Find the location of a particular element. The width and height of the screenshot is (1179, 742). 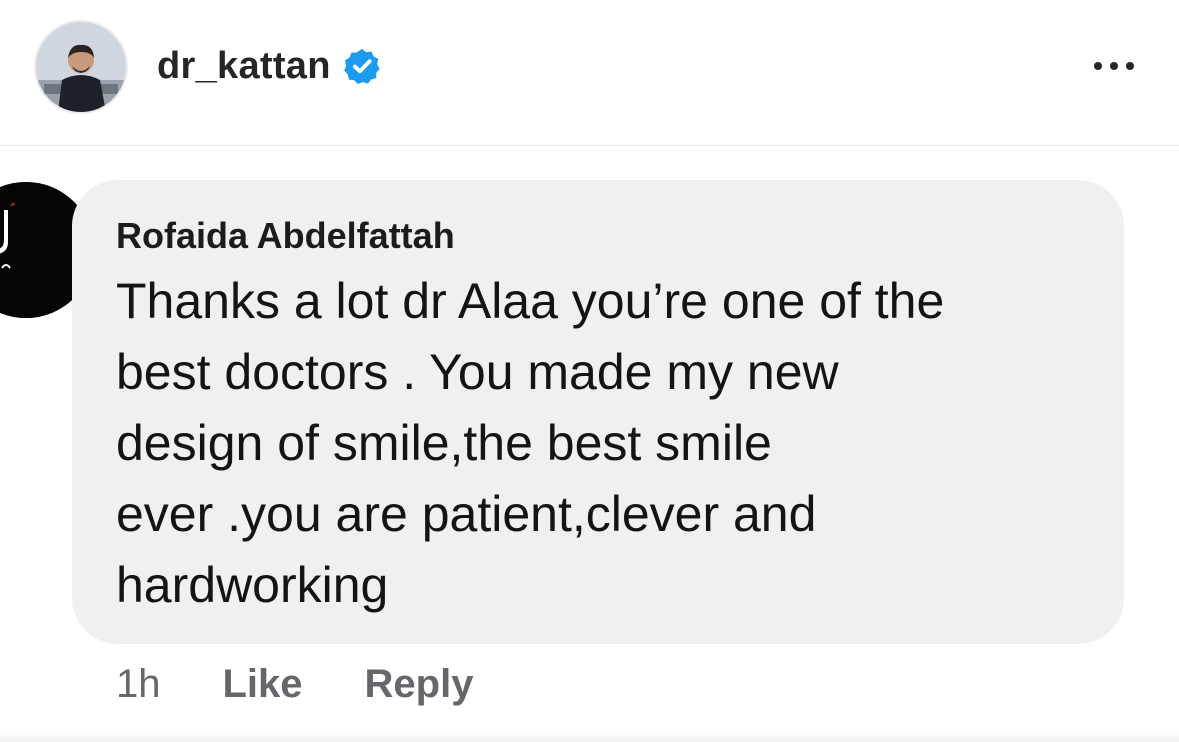

verified-badge-icon is located at coordinates (362, 66).